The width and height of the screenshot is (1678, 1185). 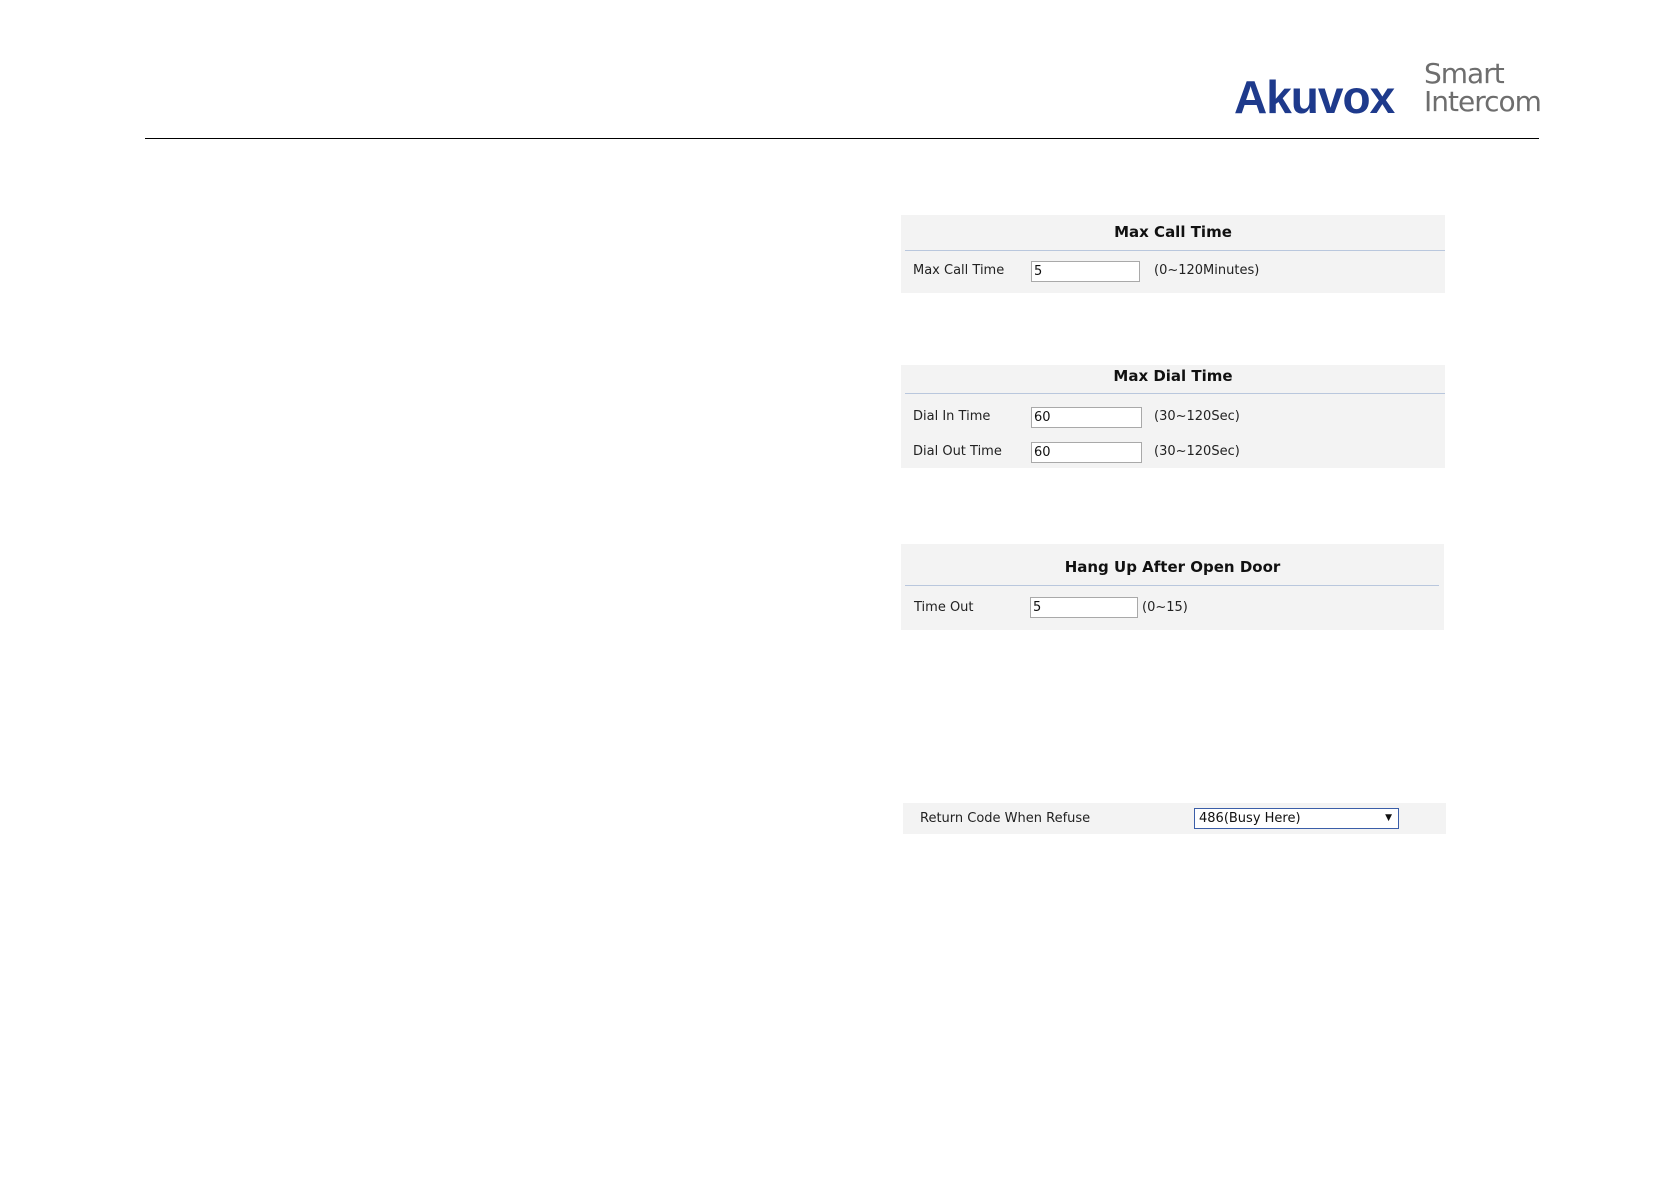 I want to click on time-out-input: 5, so click(x=1084, y=607).